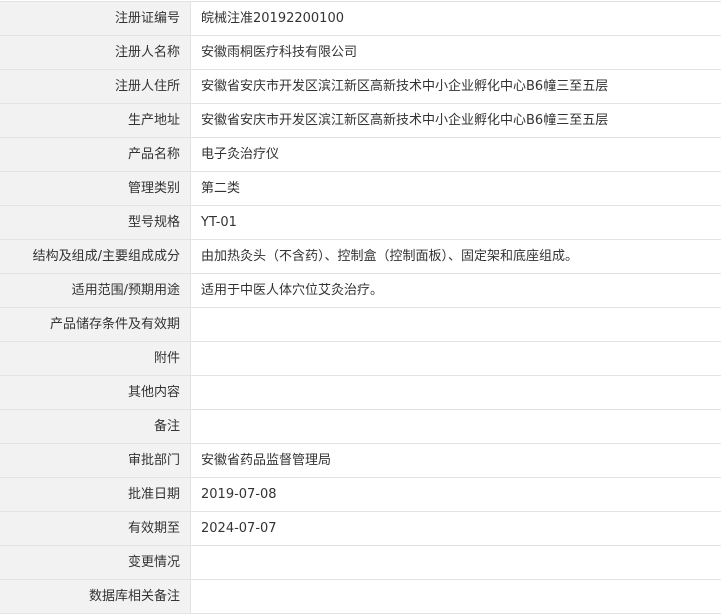 This screenshot has height=614, width=721. I want to click on row-registrant-name: 注册人名称 安徽雨桐医疗科技有限公司, so click(360, 53).